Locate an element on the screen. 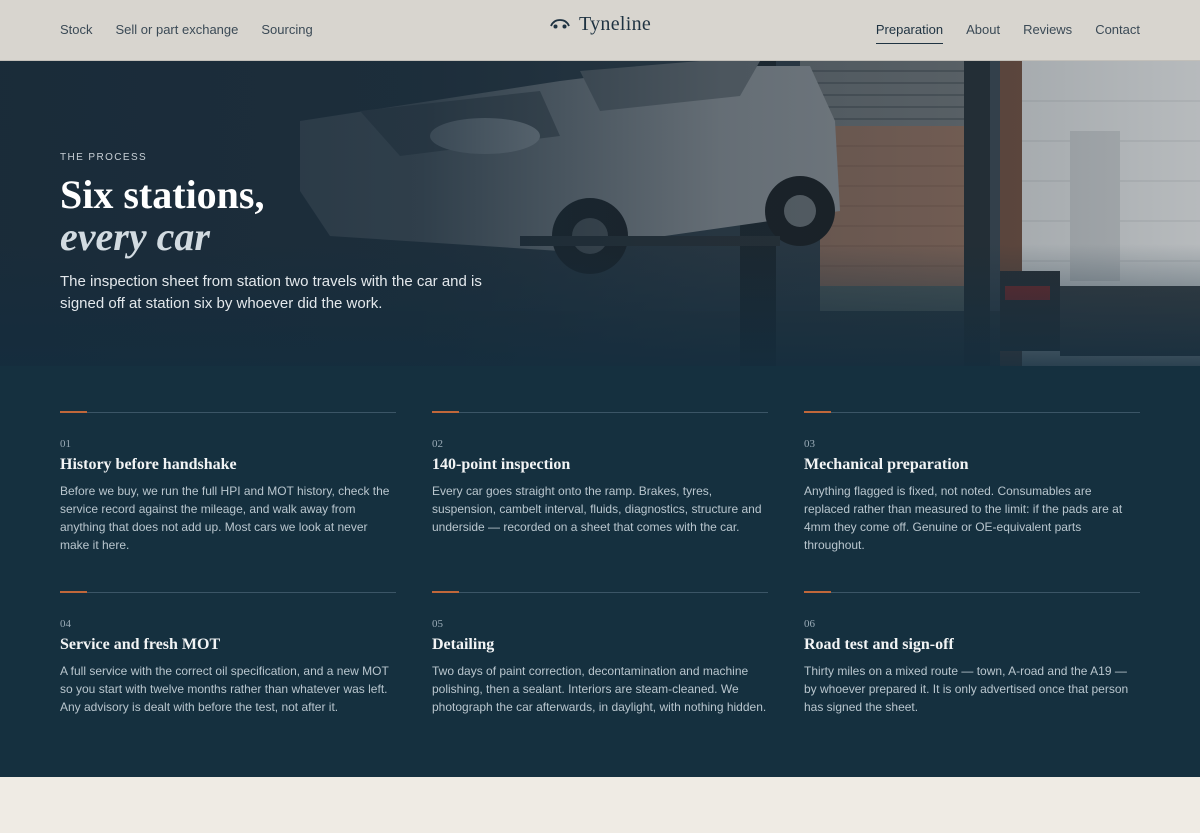  nav-right: Preparation About Reviews Contact is located at coordinates (1007, 33).